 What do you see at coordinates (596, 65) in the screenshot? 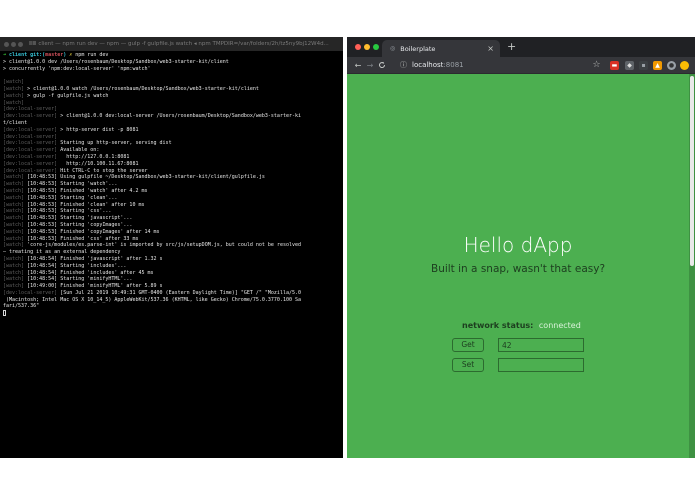
I see `bookmark-star-icon: ☆` at bounding box center [596, 65].